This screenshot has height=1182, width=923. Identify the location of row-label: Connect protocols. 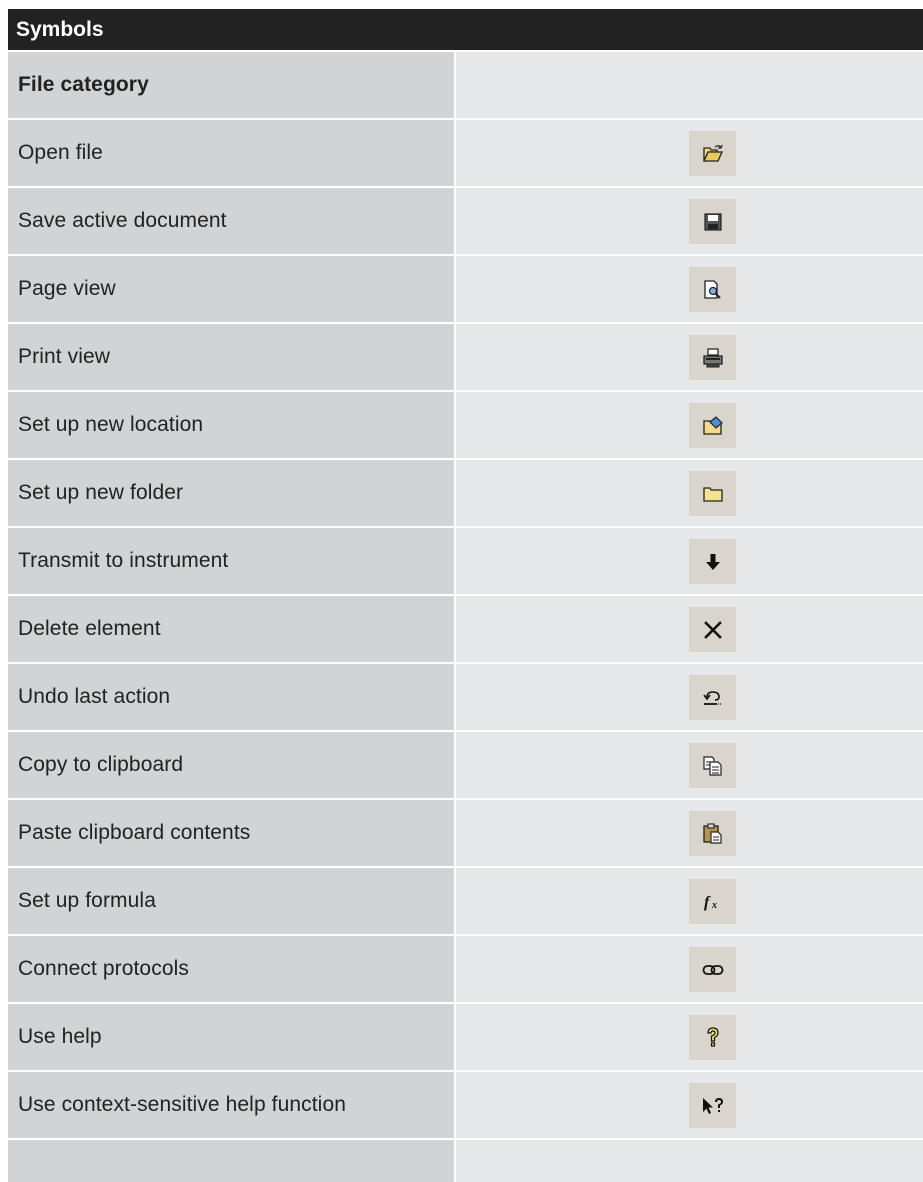
(231, 969).